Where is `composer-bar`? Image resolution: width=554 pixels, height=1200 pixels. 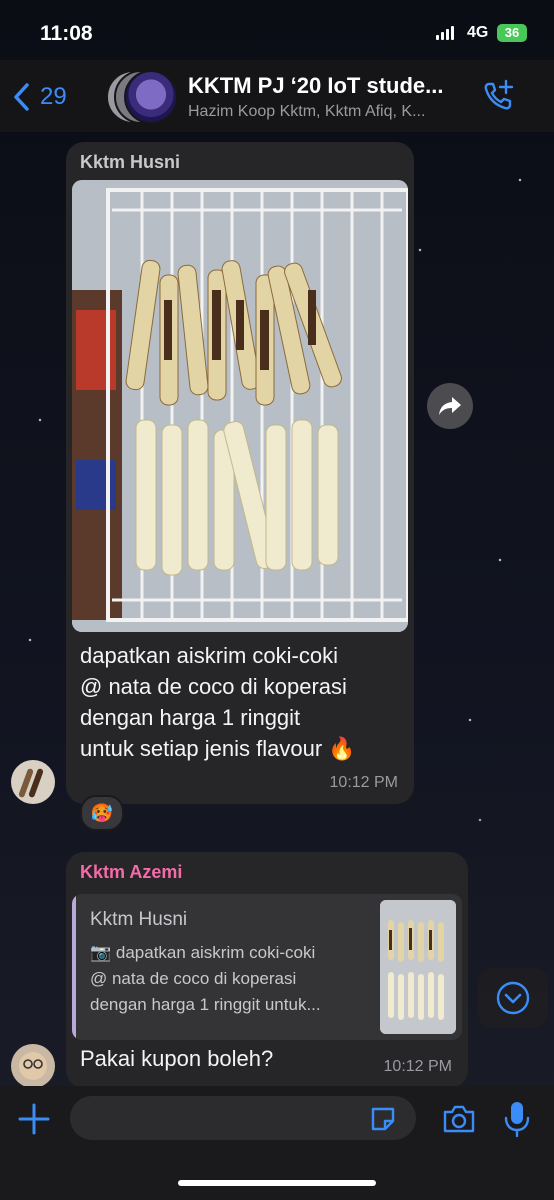 composer-bar is located at coordinates (277, 1143).